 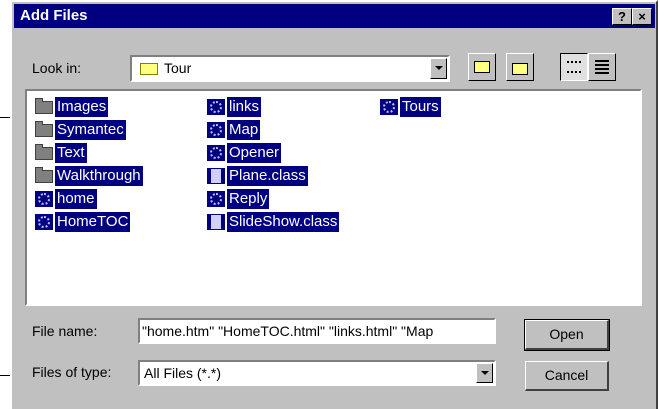 I want to click on file-item: HomeTOC, so click(x=89, y=221).